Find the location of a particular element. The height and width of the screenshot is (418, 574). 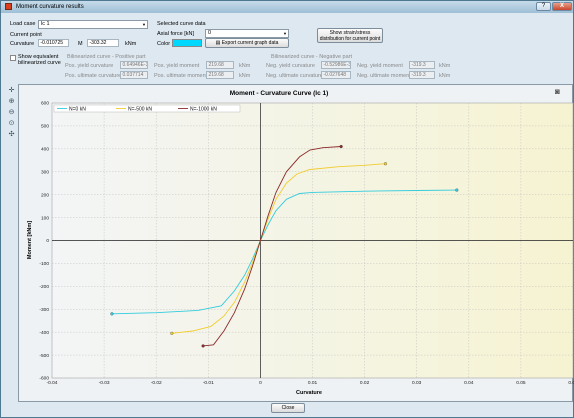

app-icon is located at coordinates (8, 6).